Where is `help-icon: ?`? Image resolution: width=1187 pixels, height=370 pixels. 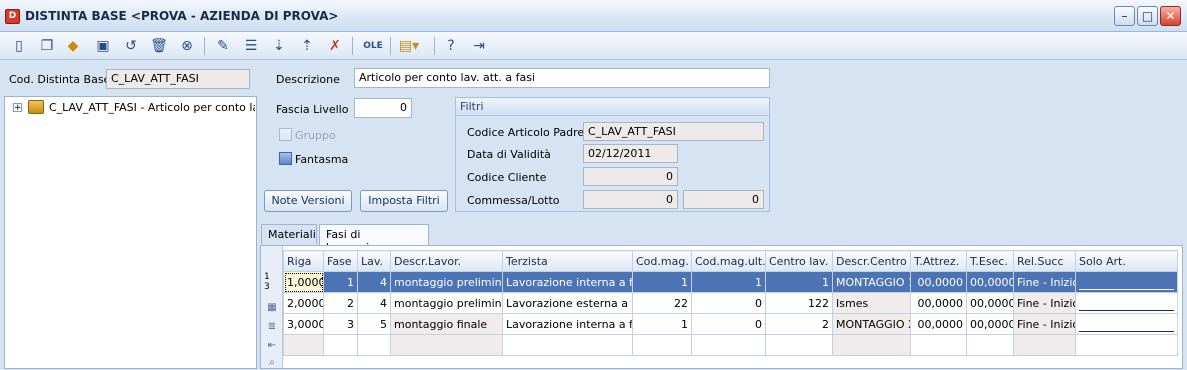
help-icon: ? is located at coordinates (451, 46).